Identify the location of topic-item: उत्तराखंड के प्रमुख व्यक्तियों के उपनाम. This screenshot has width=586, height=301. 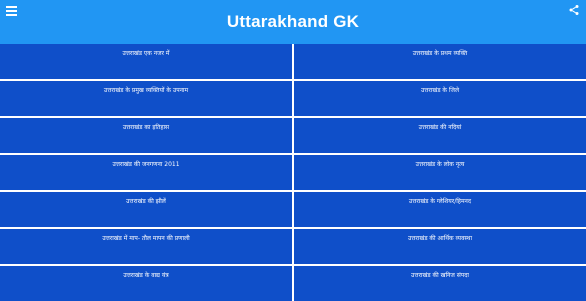
(146, 98).